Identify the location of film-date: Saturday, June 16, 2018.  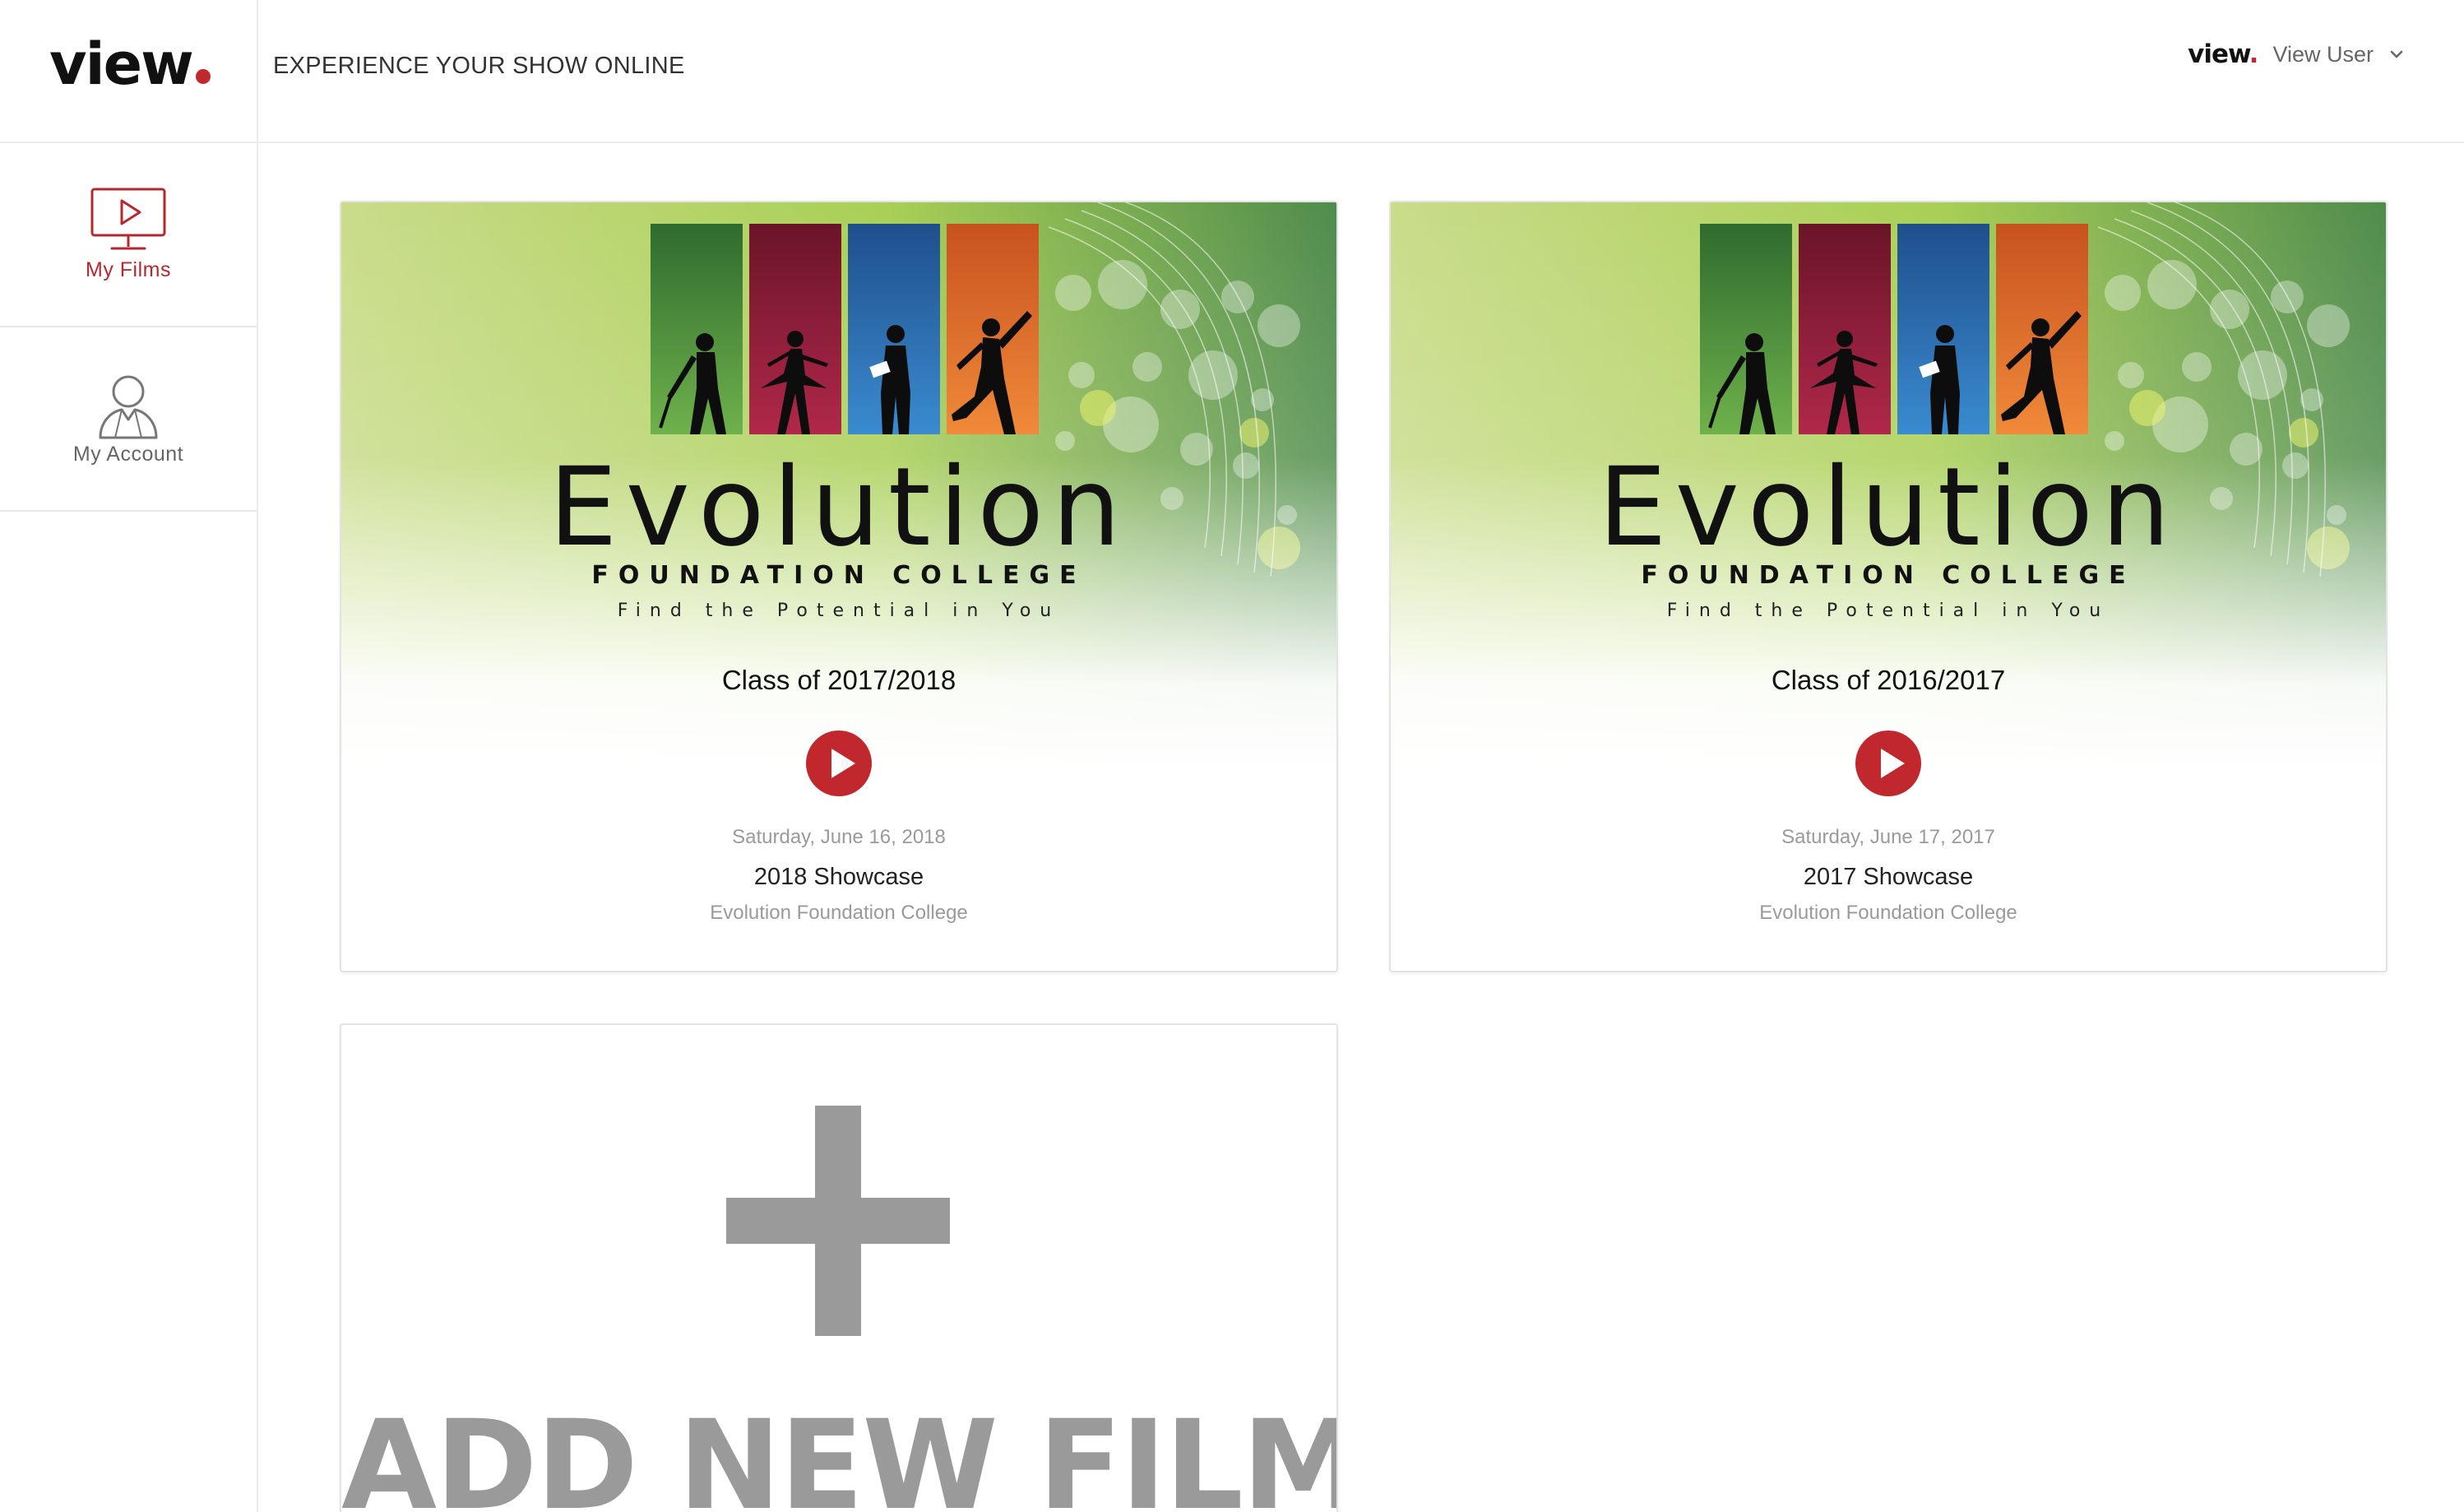
(839, 837).